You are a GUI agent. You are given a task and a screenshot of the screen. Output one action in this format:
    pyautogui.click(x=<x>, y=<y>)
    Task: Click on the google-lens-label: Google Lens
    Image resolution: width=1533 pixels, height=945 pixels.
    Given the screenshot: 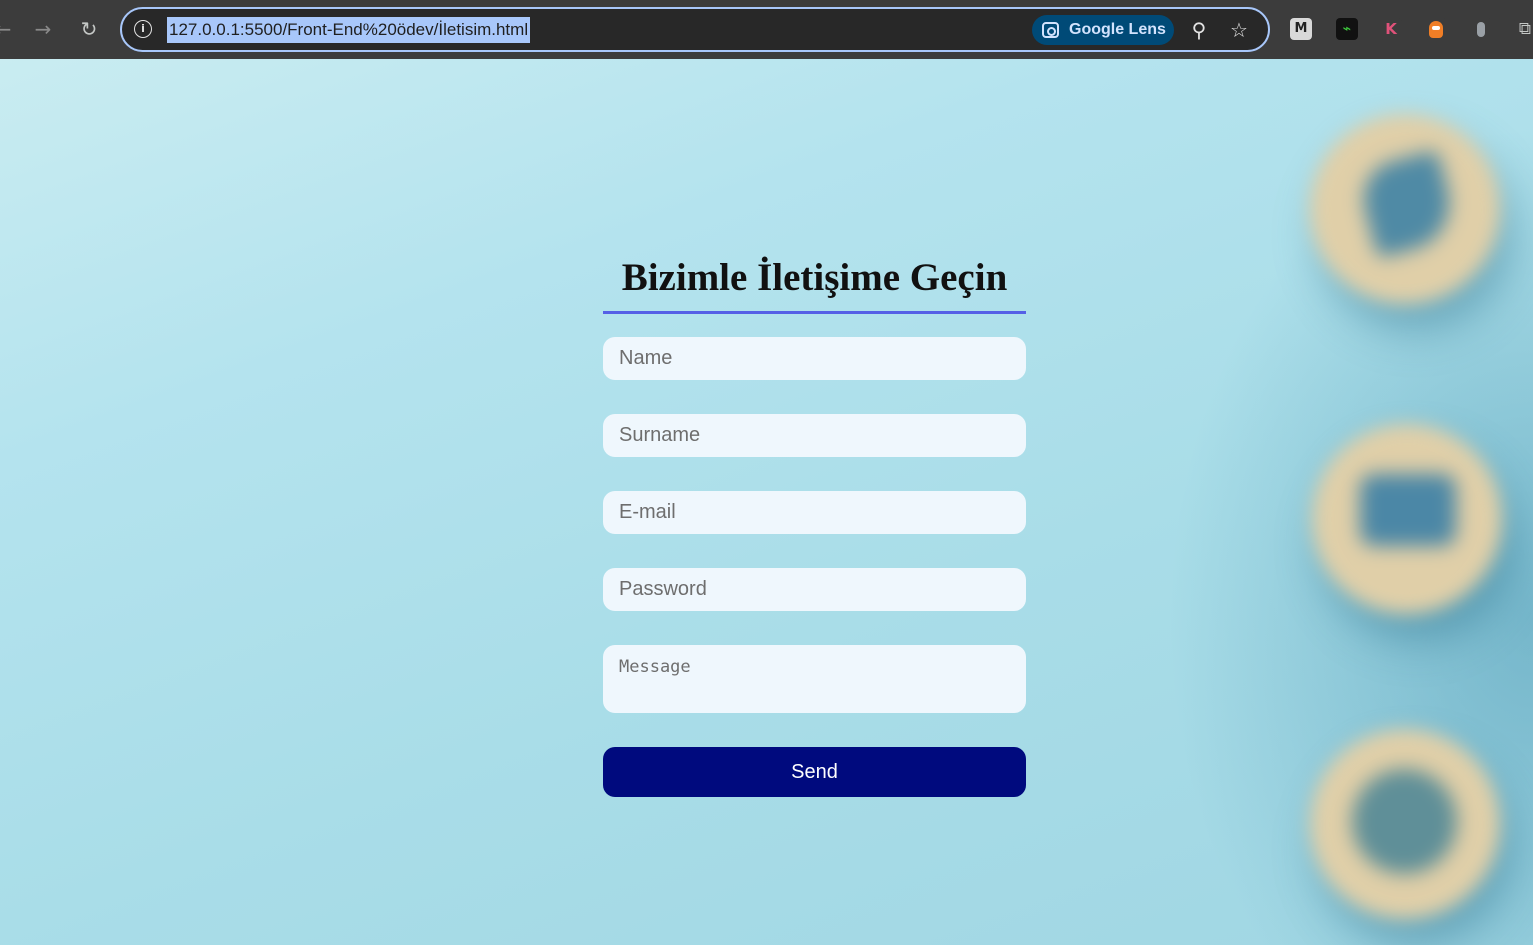 What is the action you would take?
    pyautogui.click(x=1117, y=29)
    